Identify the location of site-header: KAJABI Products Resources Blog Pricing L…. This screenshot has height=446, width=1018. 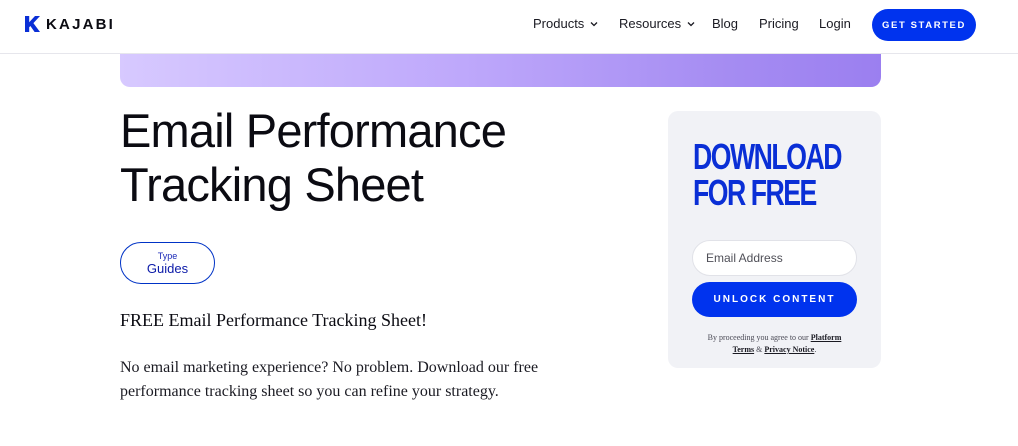
(509, 27).